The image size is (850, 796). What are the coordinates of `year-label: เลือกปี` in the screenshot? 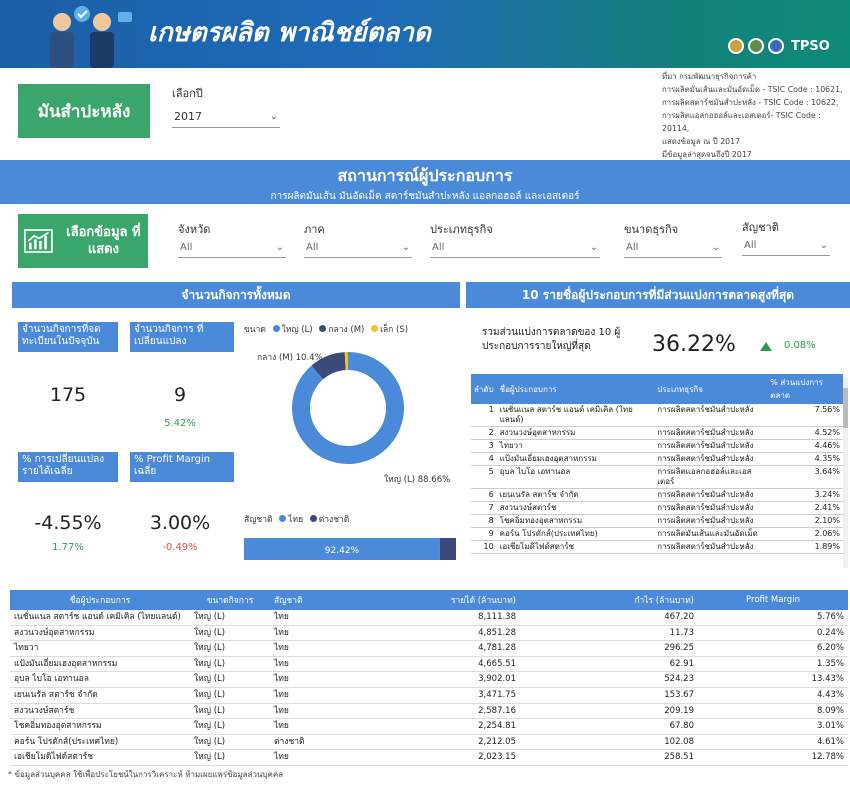 It's located at (187, 93).